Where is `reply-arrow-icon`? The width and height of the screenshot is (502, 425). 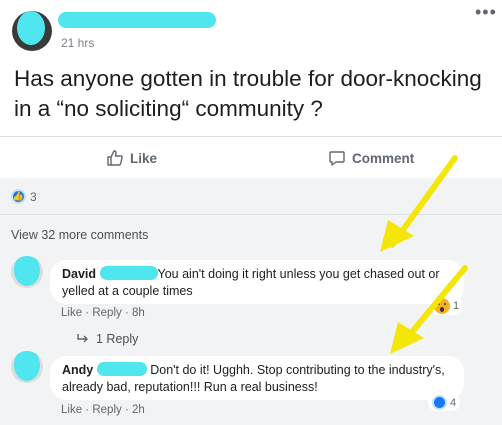 reply-arrow-icon is located at coordinates (82, 338).